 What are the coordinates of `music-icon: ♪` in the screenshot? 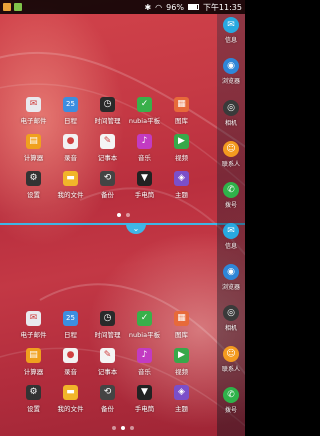 It's located at (144, 141).